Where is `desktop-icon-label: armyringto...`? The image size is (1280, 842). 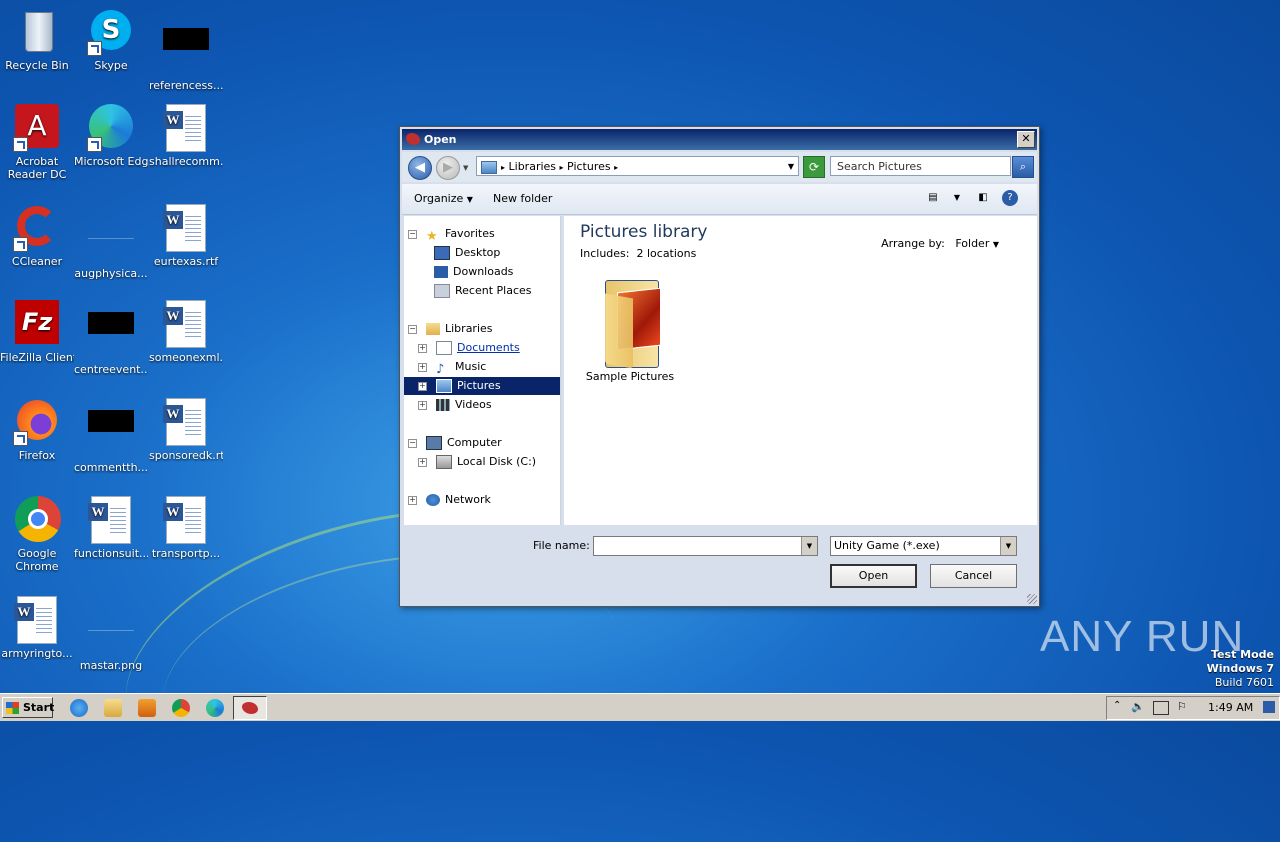
desktop-icon-label: armyringto... is located at coordinates (37, 653).